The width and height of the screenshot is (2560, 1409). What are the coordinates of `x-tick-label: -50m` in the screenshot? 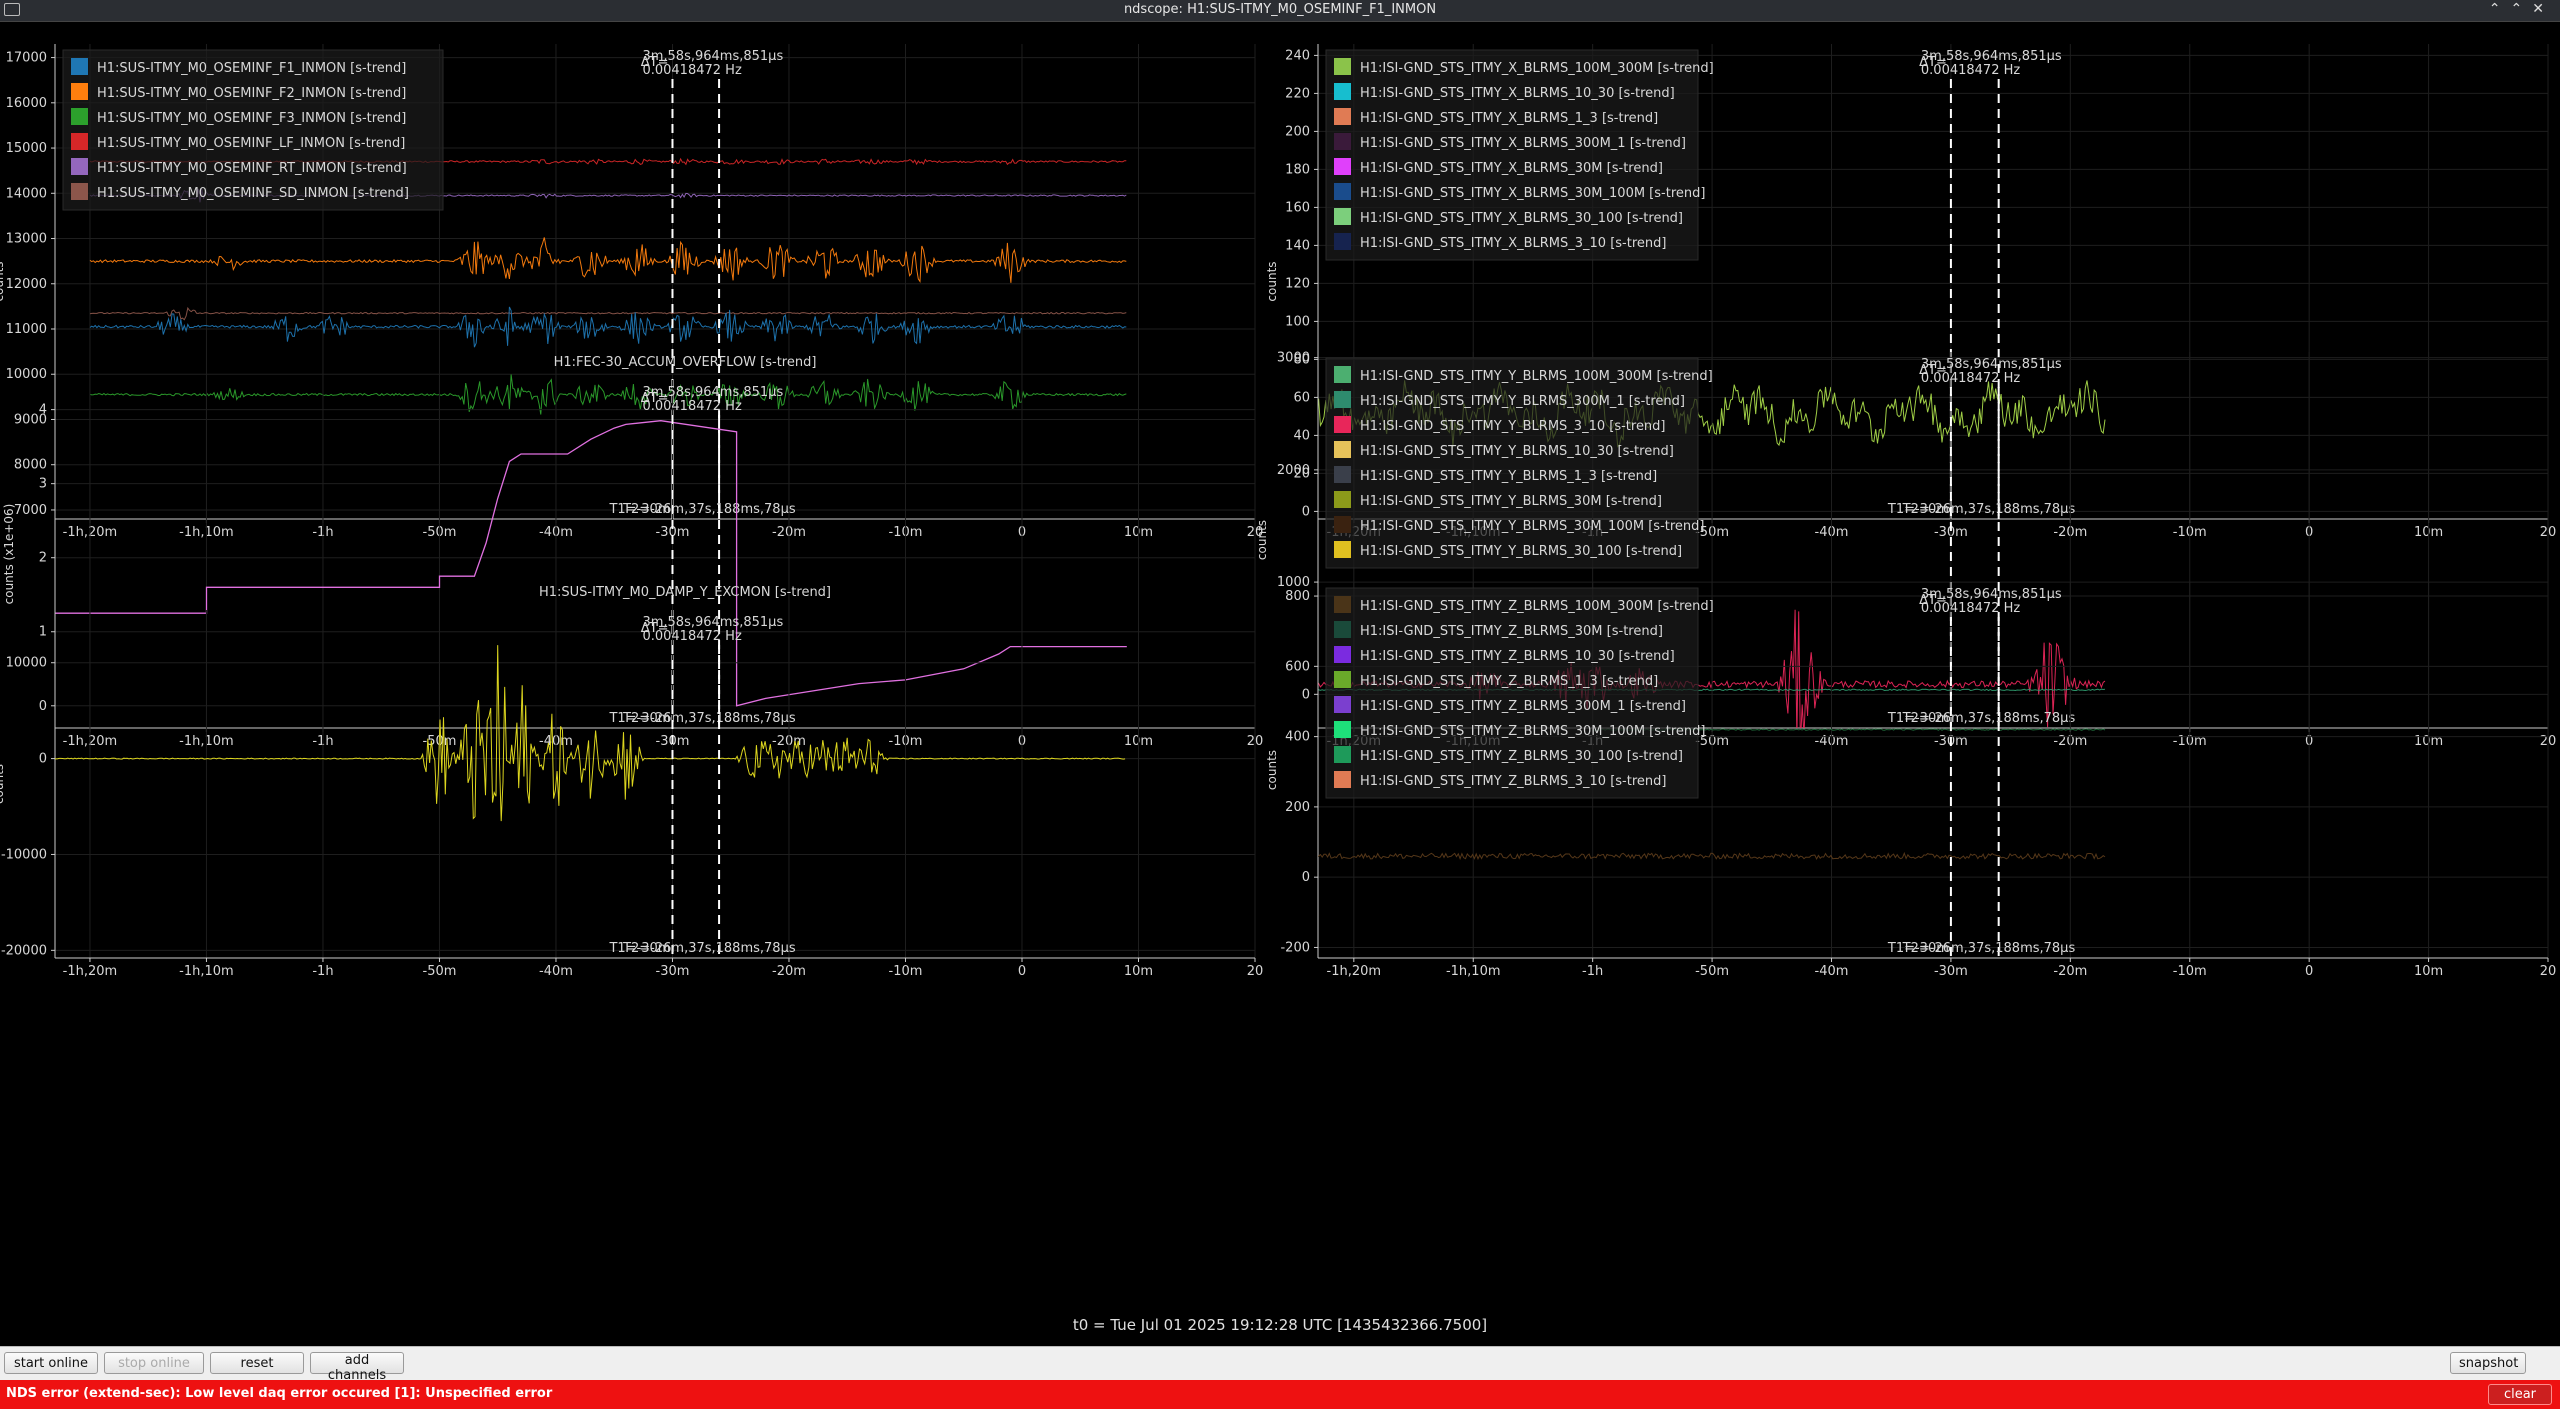 It's located at (440, 971).